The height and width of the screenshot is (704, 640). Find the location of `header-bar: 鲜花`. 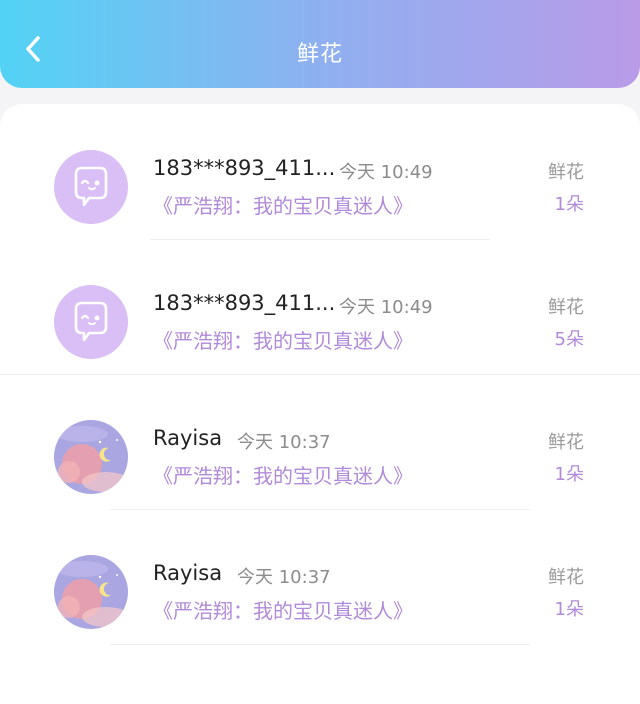

header-bar: 鲜花 is located at coordinates (320, 44).